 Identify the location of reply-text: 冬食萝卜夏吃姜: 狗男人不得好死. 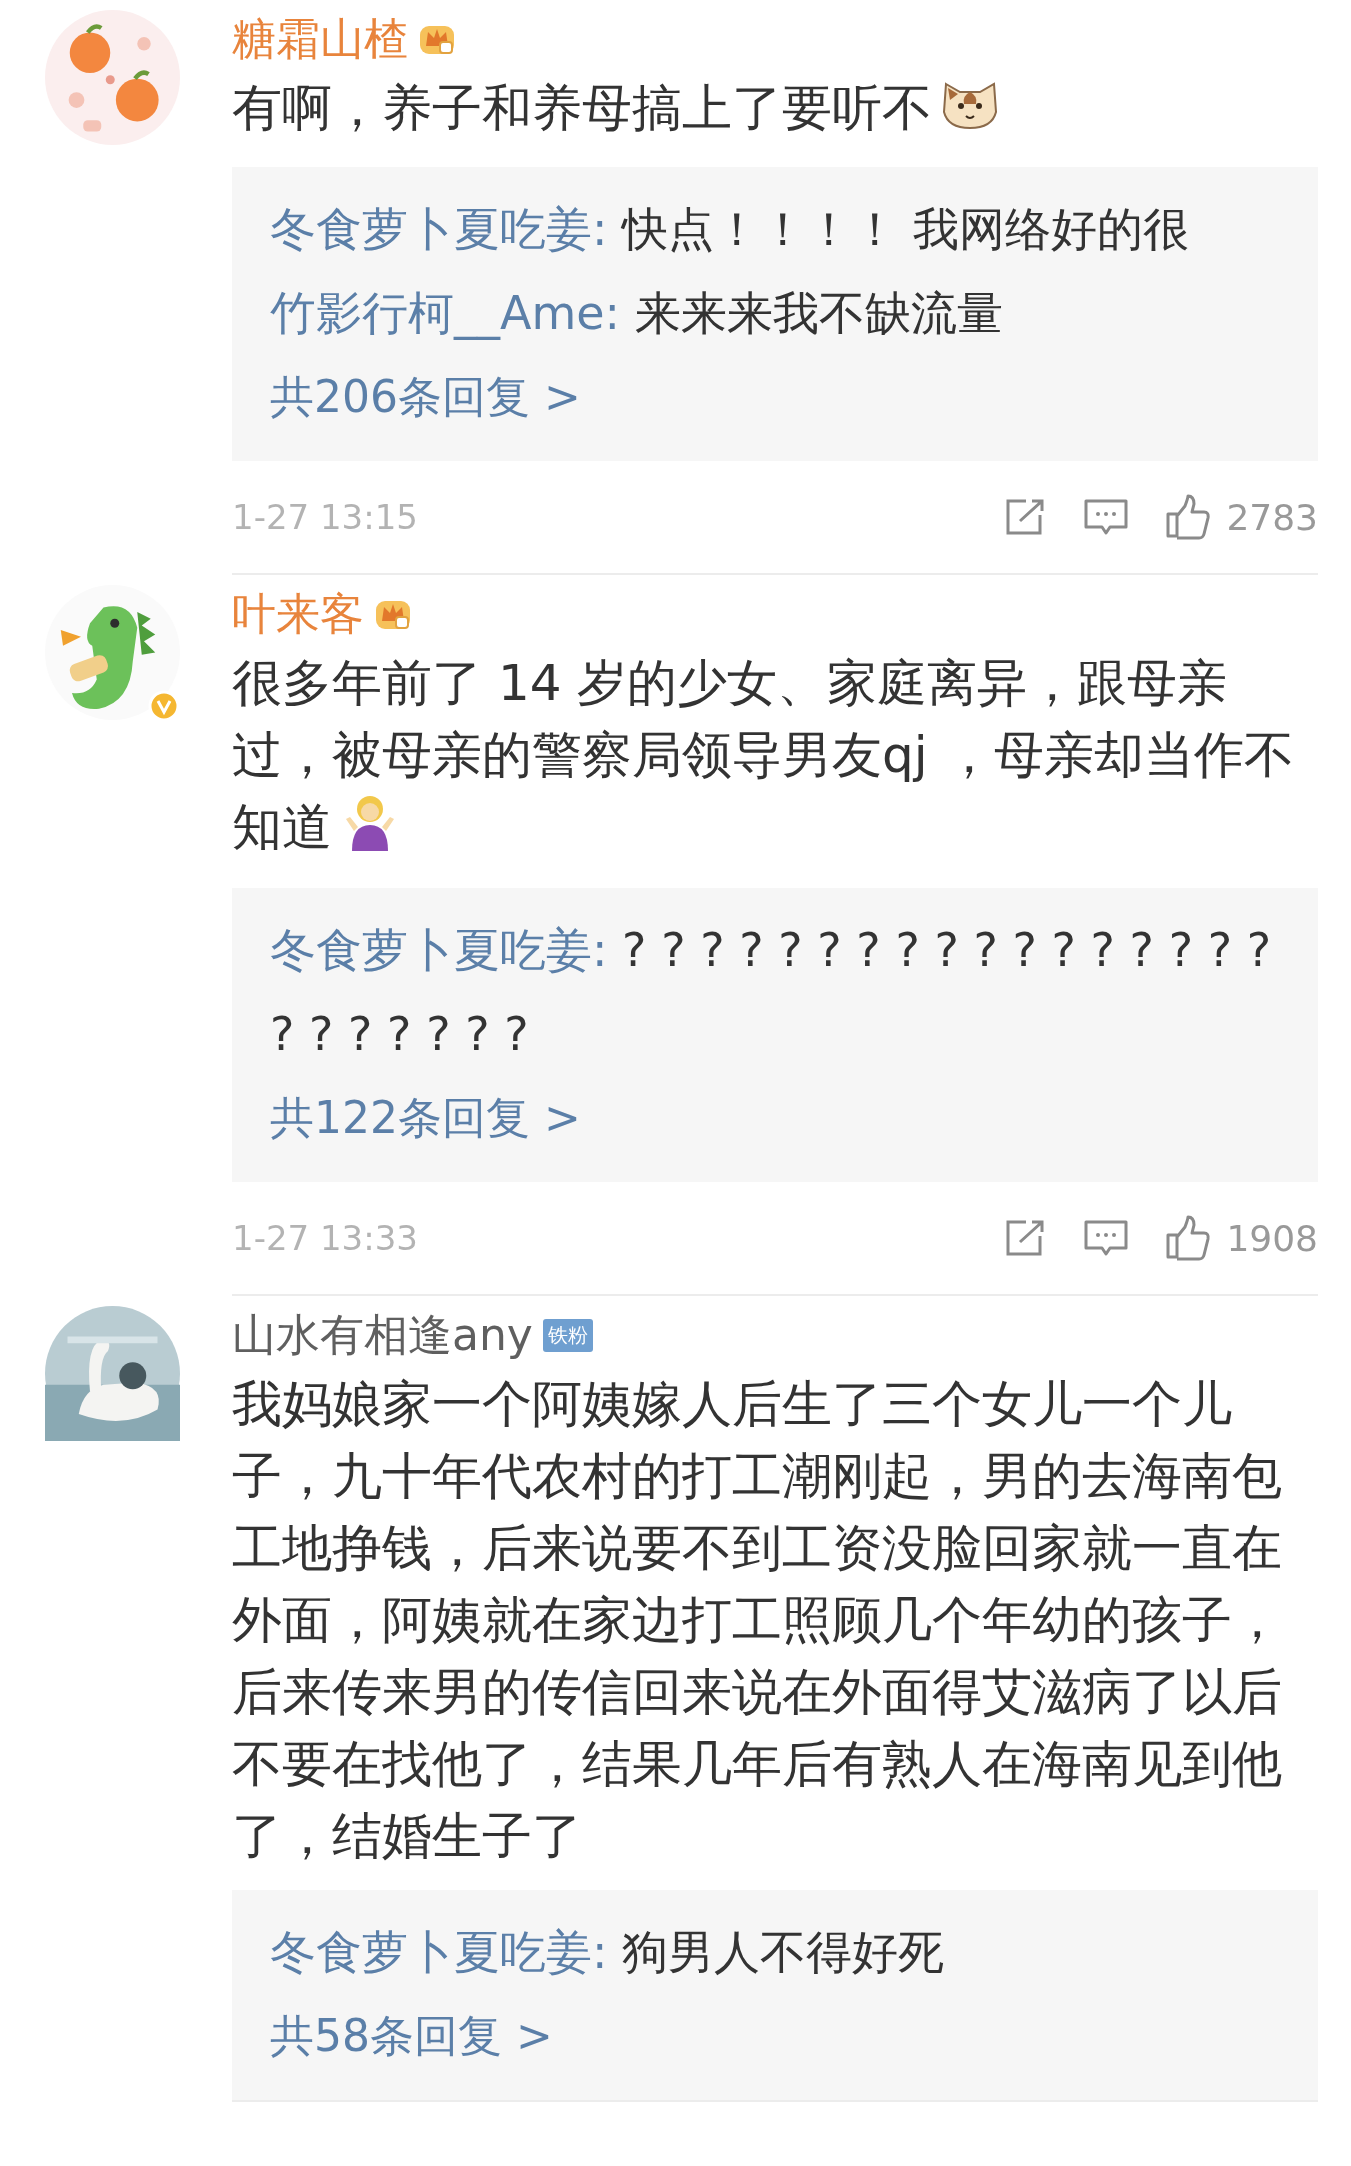
(608, 1952).